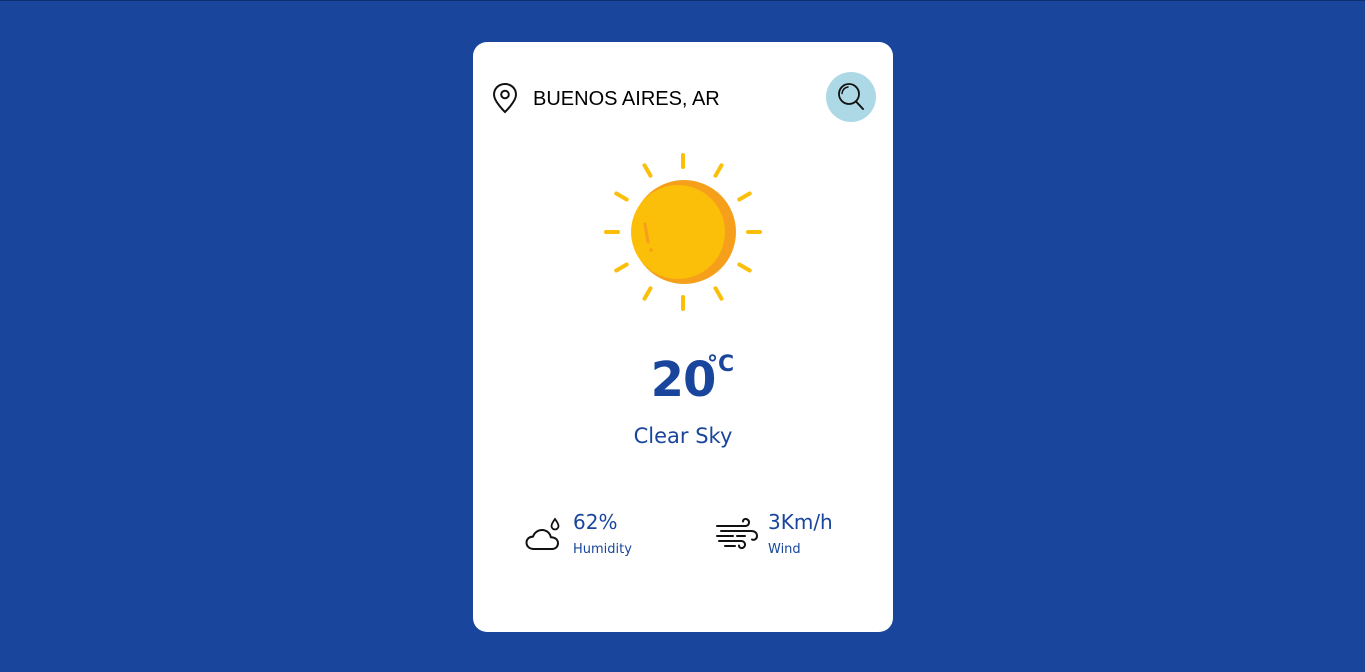 This screenshot has height=672, width=1365. Describe the element at coordinates (610, 535) in the screenshot. I see `humidity-detail: 62% Humidity` at that location.